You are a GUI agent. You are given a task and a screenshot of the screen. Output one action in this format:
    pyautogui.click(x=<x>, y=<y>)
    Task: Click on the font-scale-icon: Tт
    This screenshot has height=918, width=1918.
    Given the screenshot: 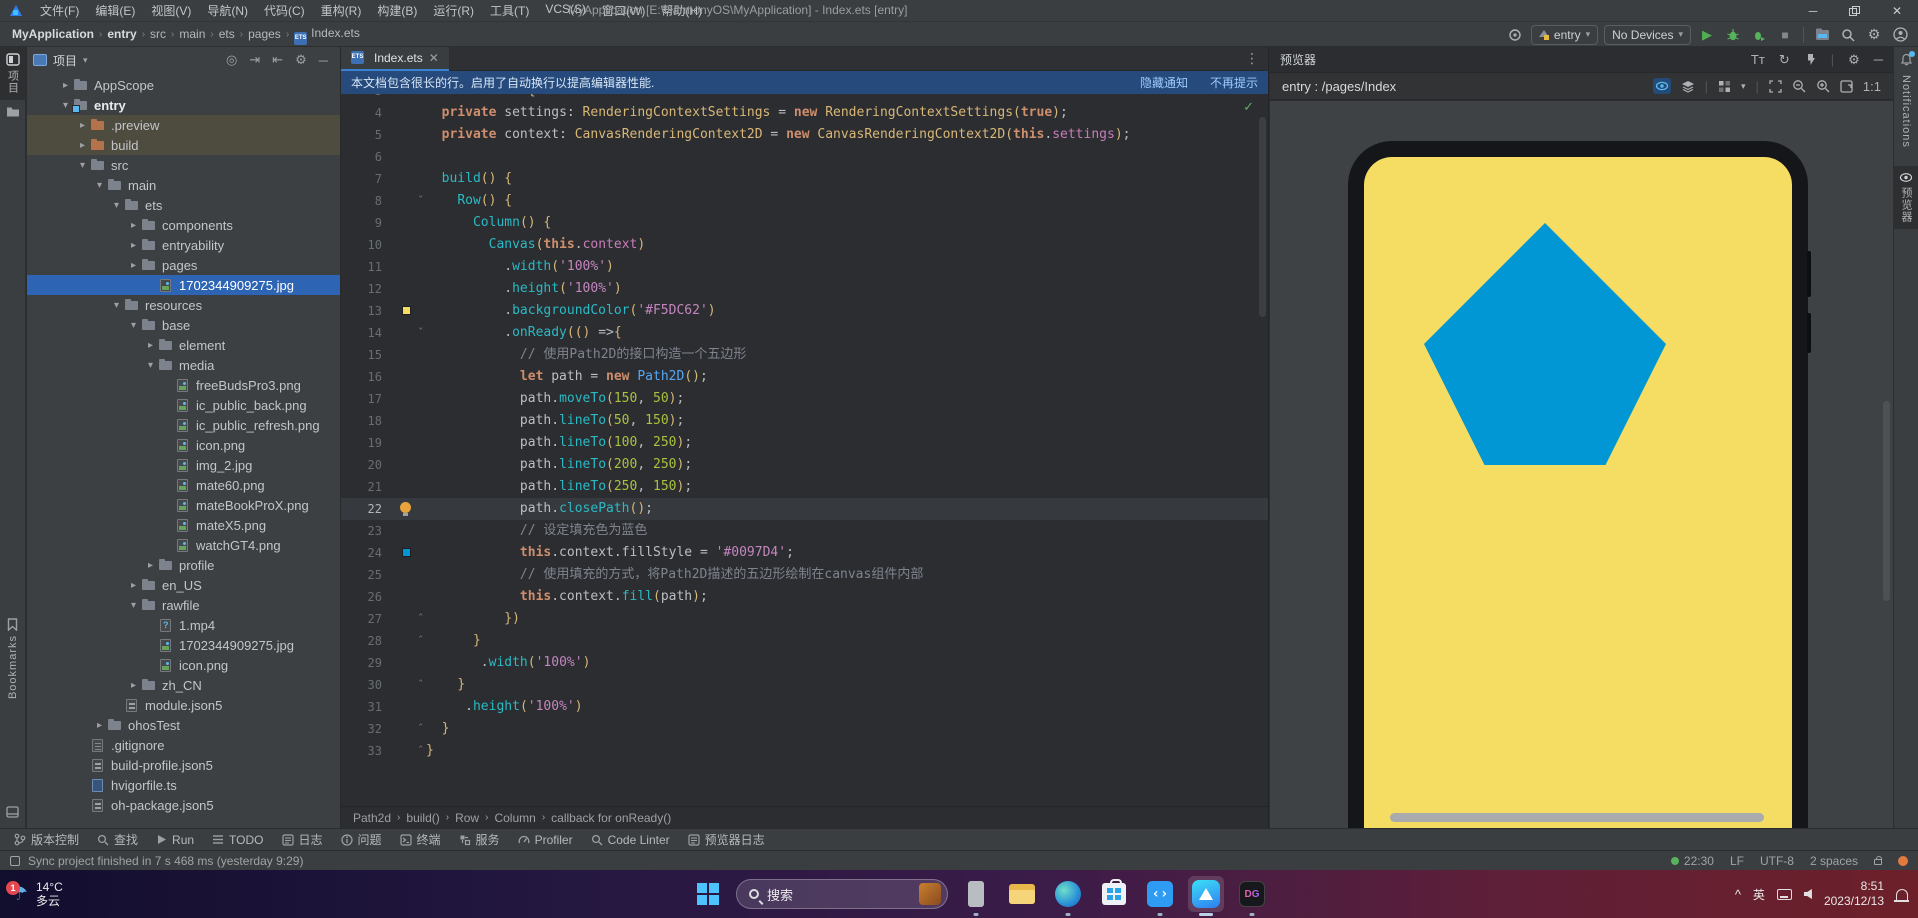 What is the action you would take?
    pyautogui.click(x=1758, y=59)
    